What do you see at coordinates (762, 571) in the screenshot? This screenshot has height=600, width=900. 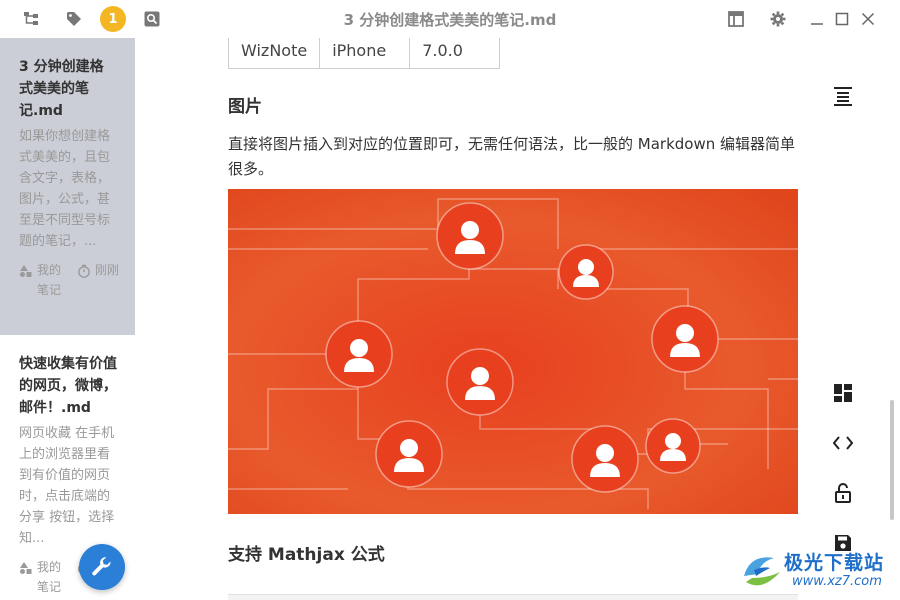 I see `watermark-logo` at bounding box center [762, 571].